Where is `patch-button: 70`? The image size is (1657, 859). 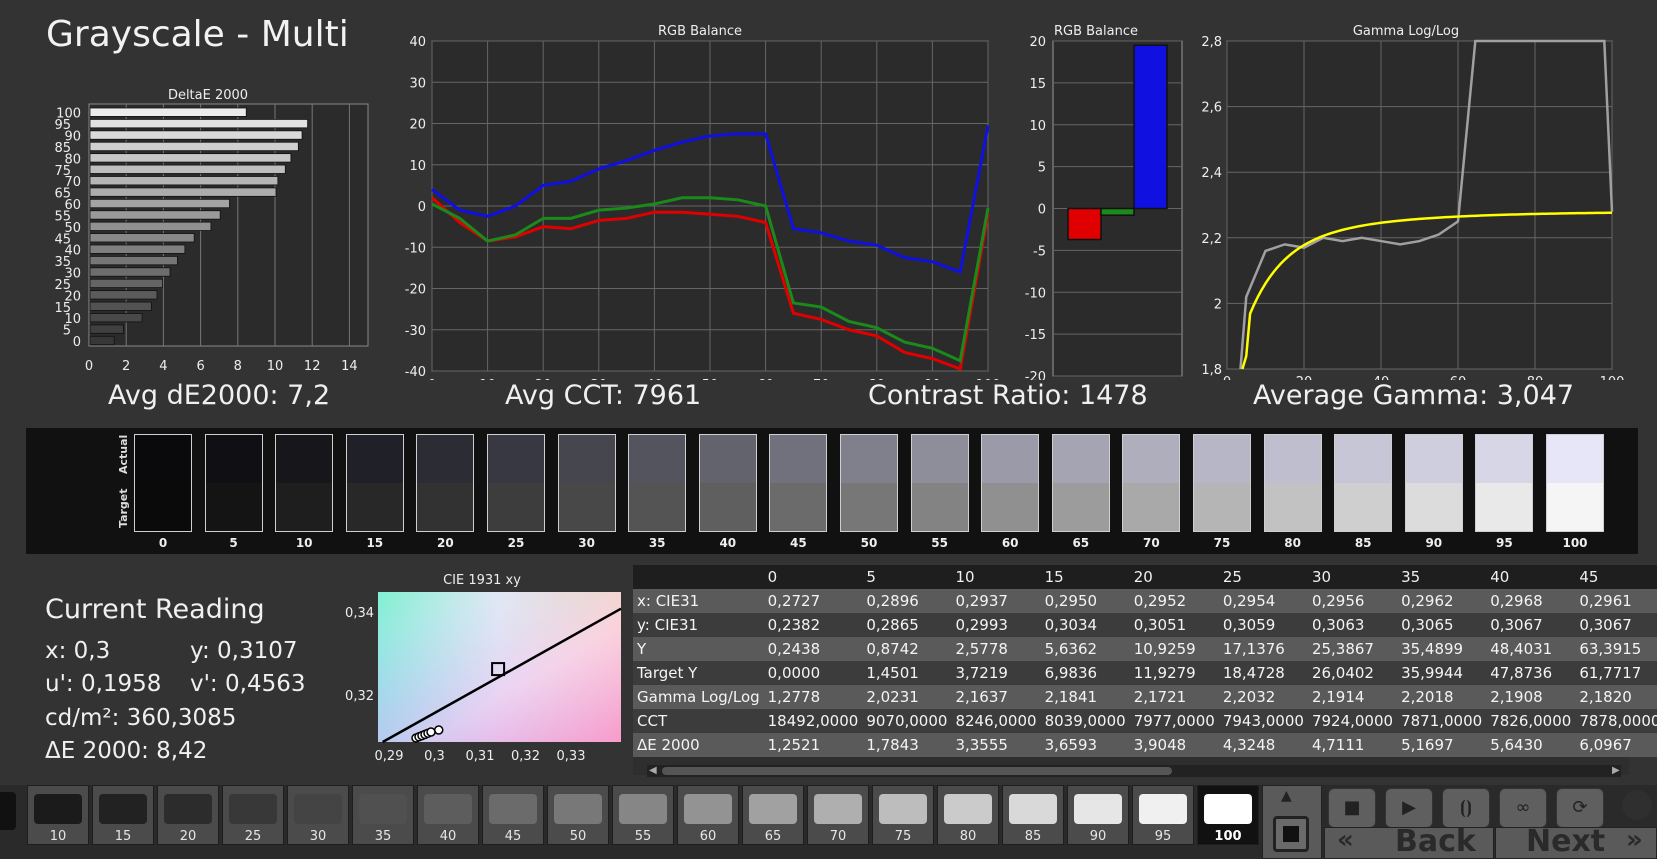
patch-button: 70 is located at coordinates (838, 815).